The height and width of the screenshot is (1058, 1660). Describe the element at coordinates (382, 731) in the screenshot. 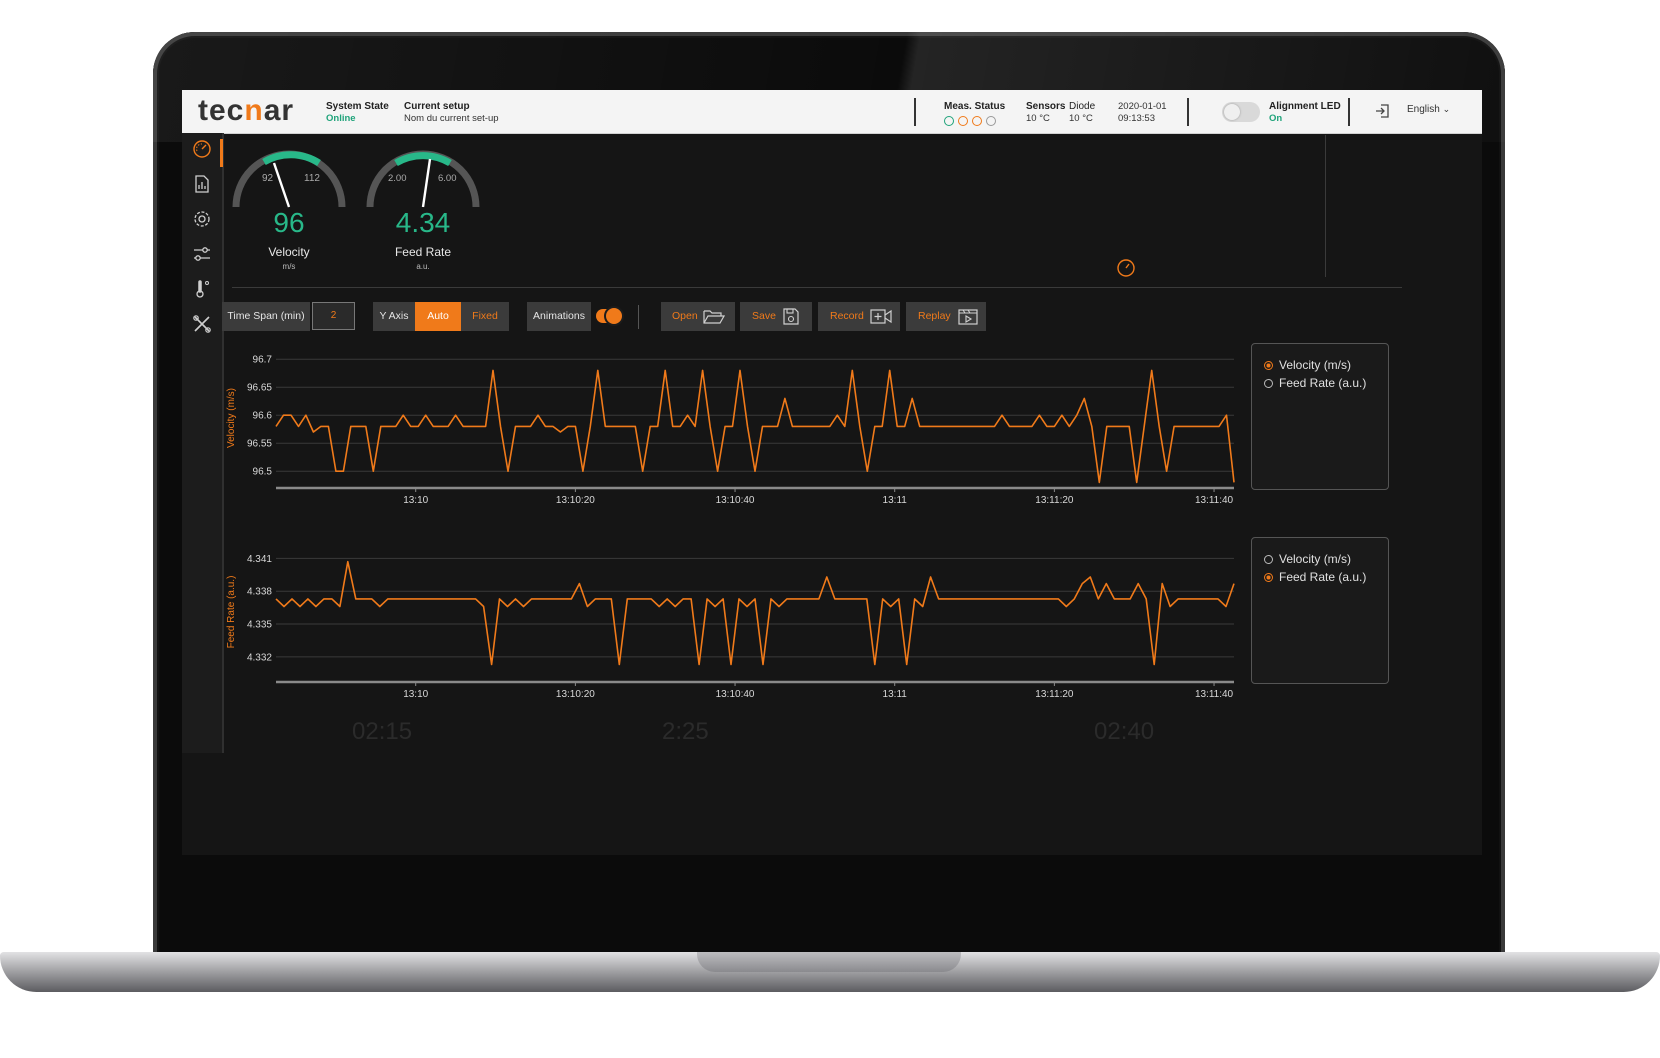

I see `ghost-time: 02:15` at that location.